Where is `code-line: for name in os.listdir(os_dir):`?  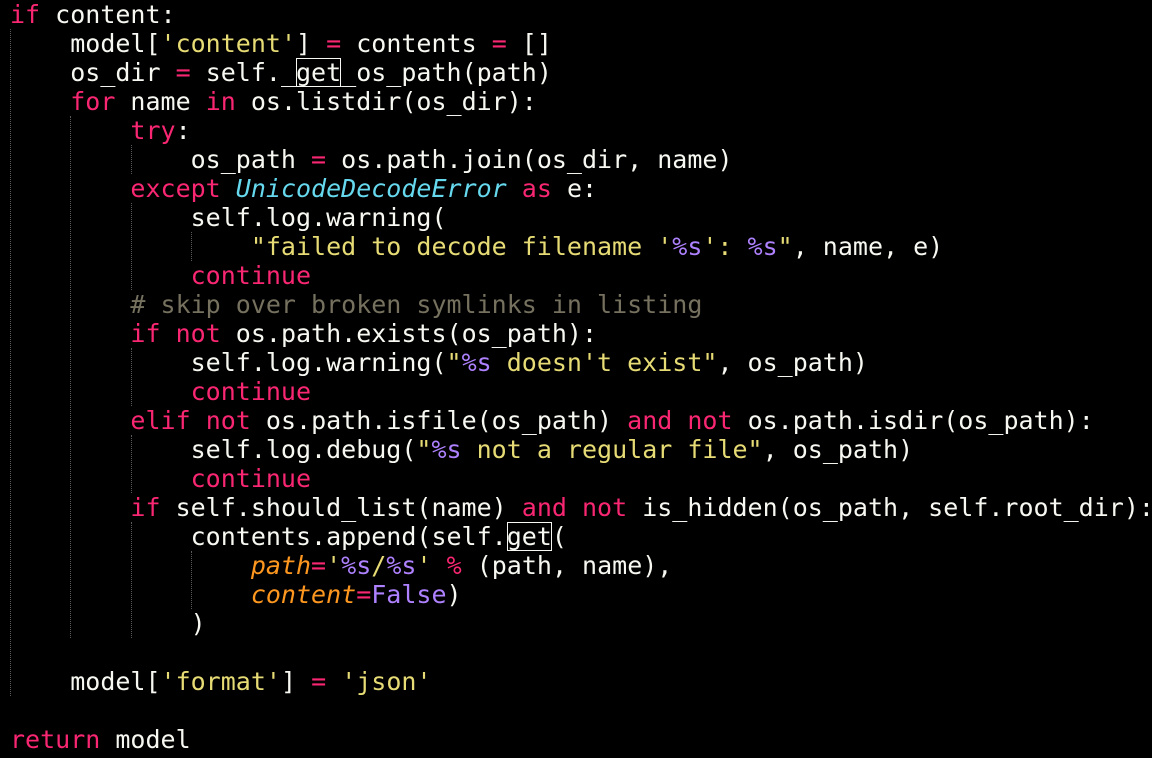 code-line: for name in os.listdir(os_dir): is located at coordinates (581, 101).